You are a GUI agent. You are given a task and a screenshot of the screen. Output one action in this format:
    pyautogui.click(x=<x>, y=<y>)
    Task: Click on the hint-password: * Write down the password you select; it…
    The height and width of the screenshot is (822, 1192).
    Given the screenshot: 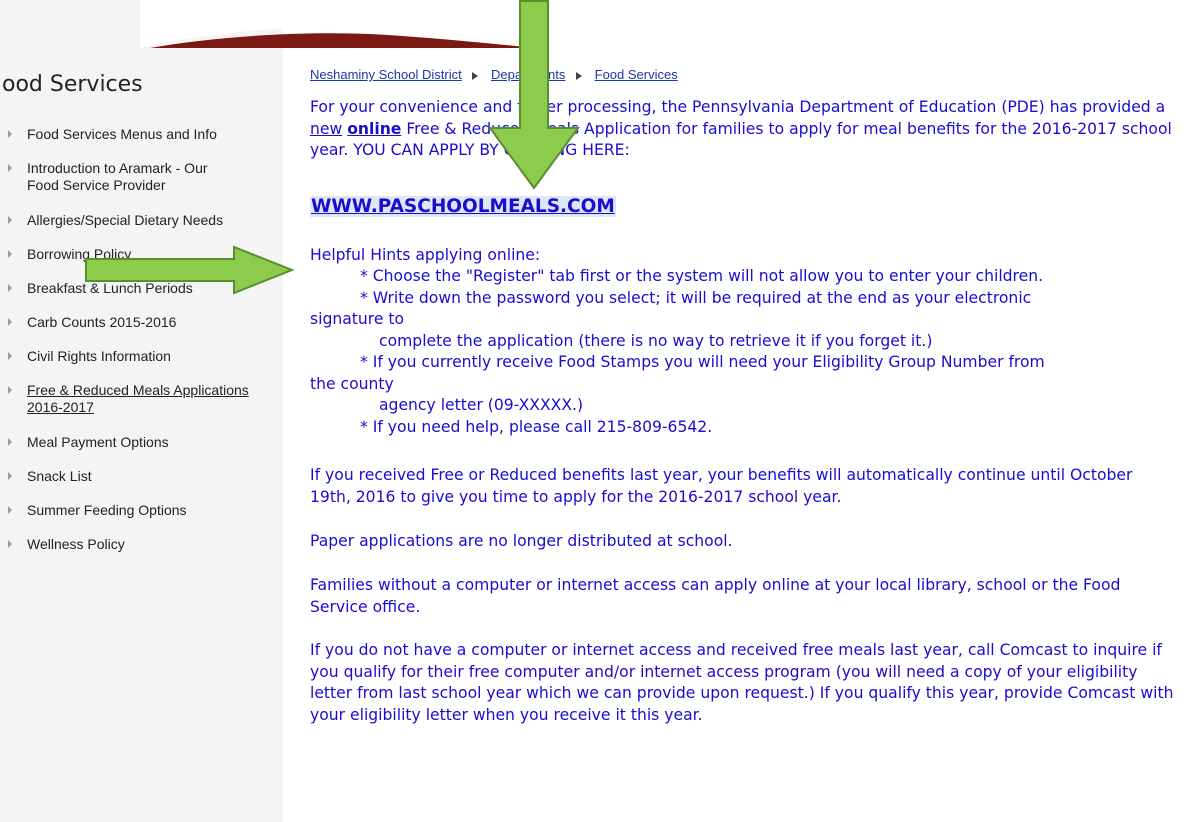 What is the action you would take?
    pyautogui.click(x=696, y=298)
    